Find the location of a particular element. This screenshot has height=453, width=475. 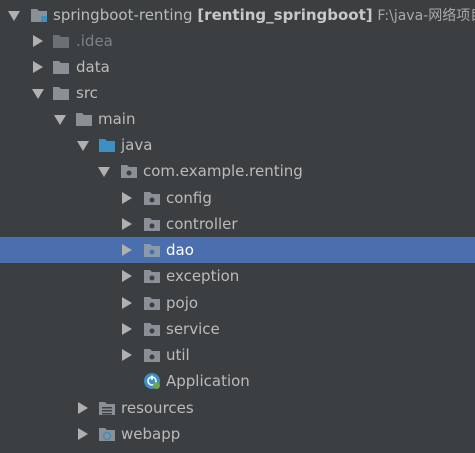

web-folder-icon is located at coordinates (107, 434).